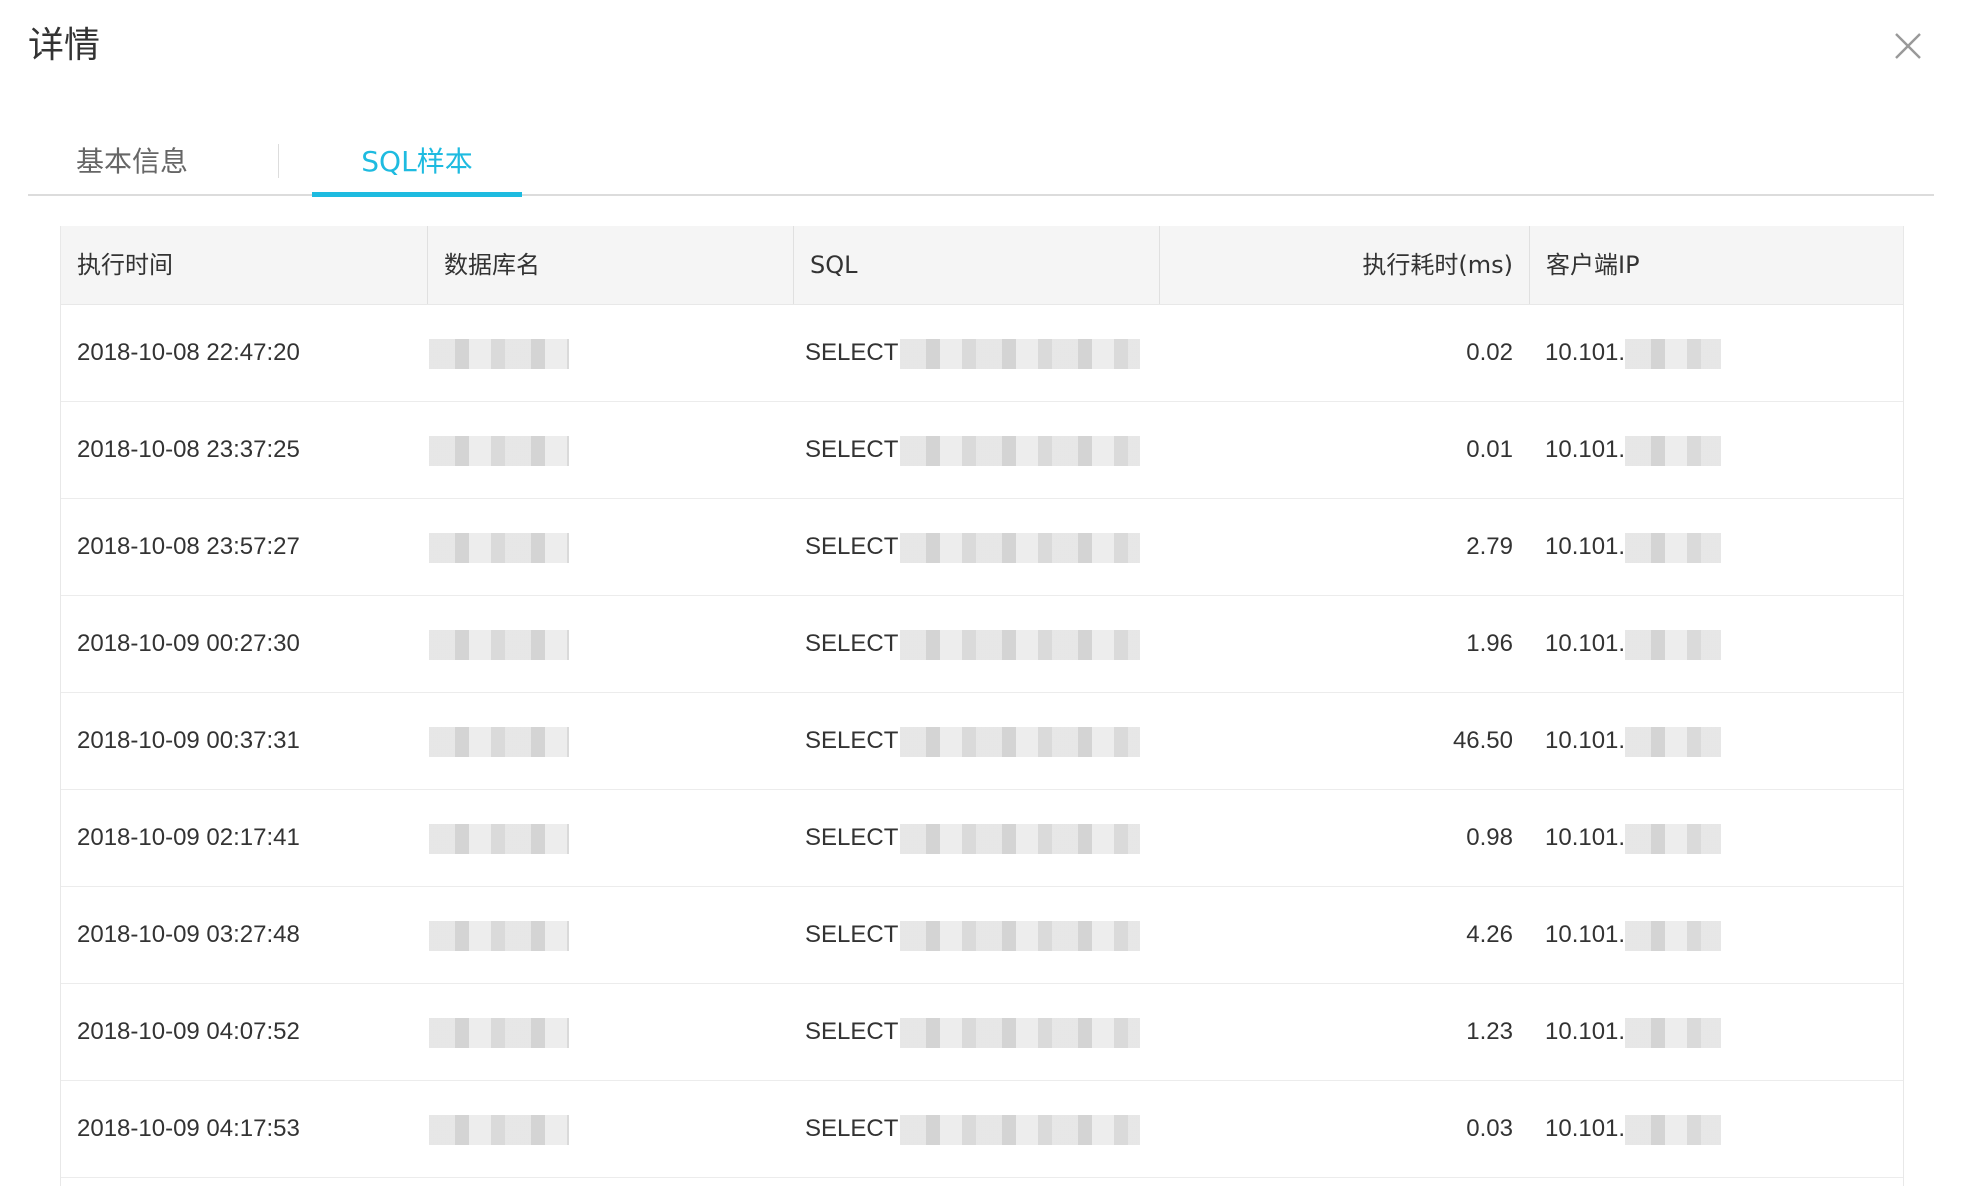  What do you see at coordinates (1489, 449) in the screenshot?
I see `cell-duration: 0.01` at bounding box center [1489, 449].